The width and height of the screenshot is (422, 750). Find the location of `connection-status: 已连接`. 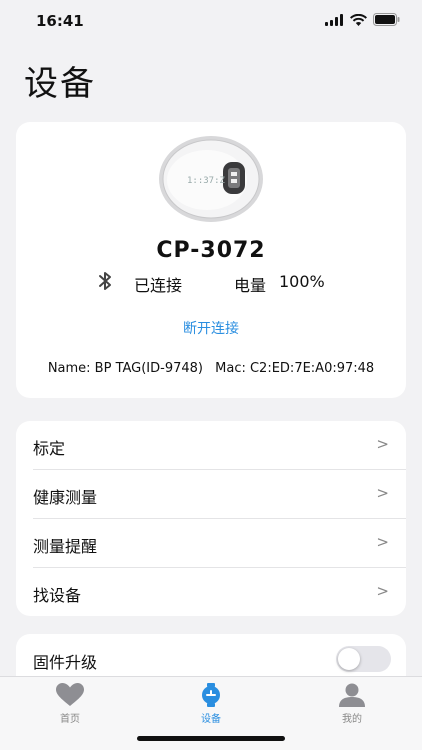

connection-status: 已连接 is located at coordinates (158, 285).